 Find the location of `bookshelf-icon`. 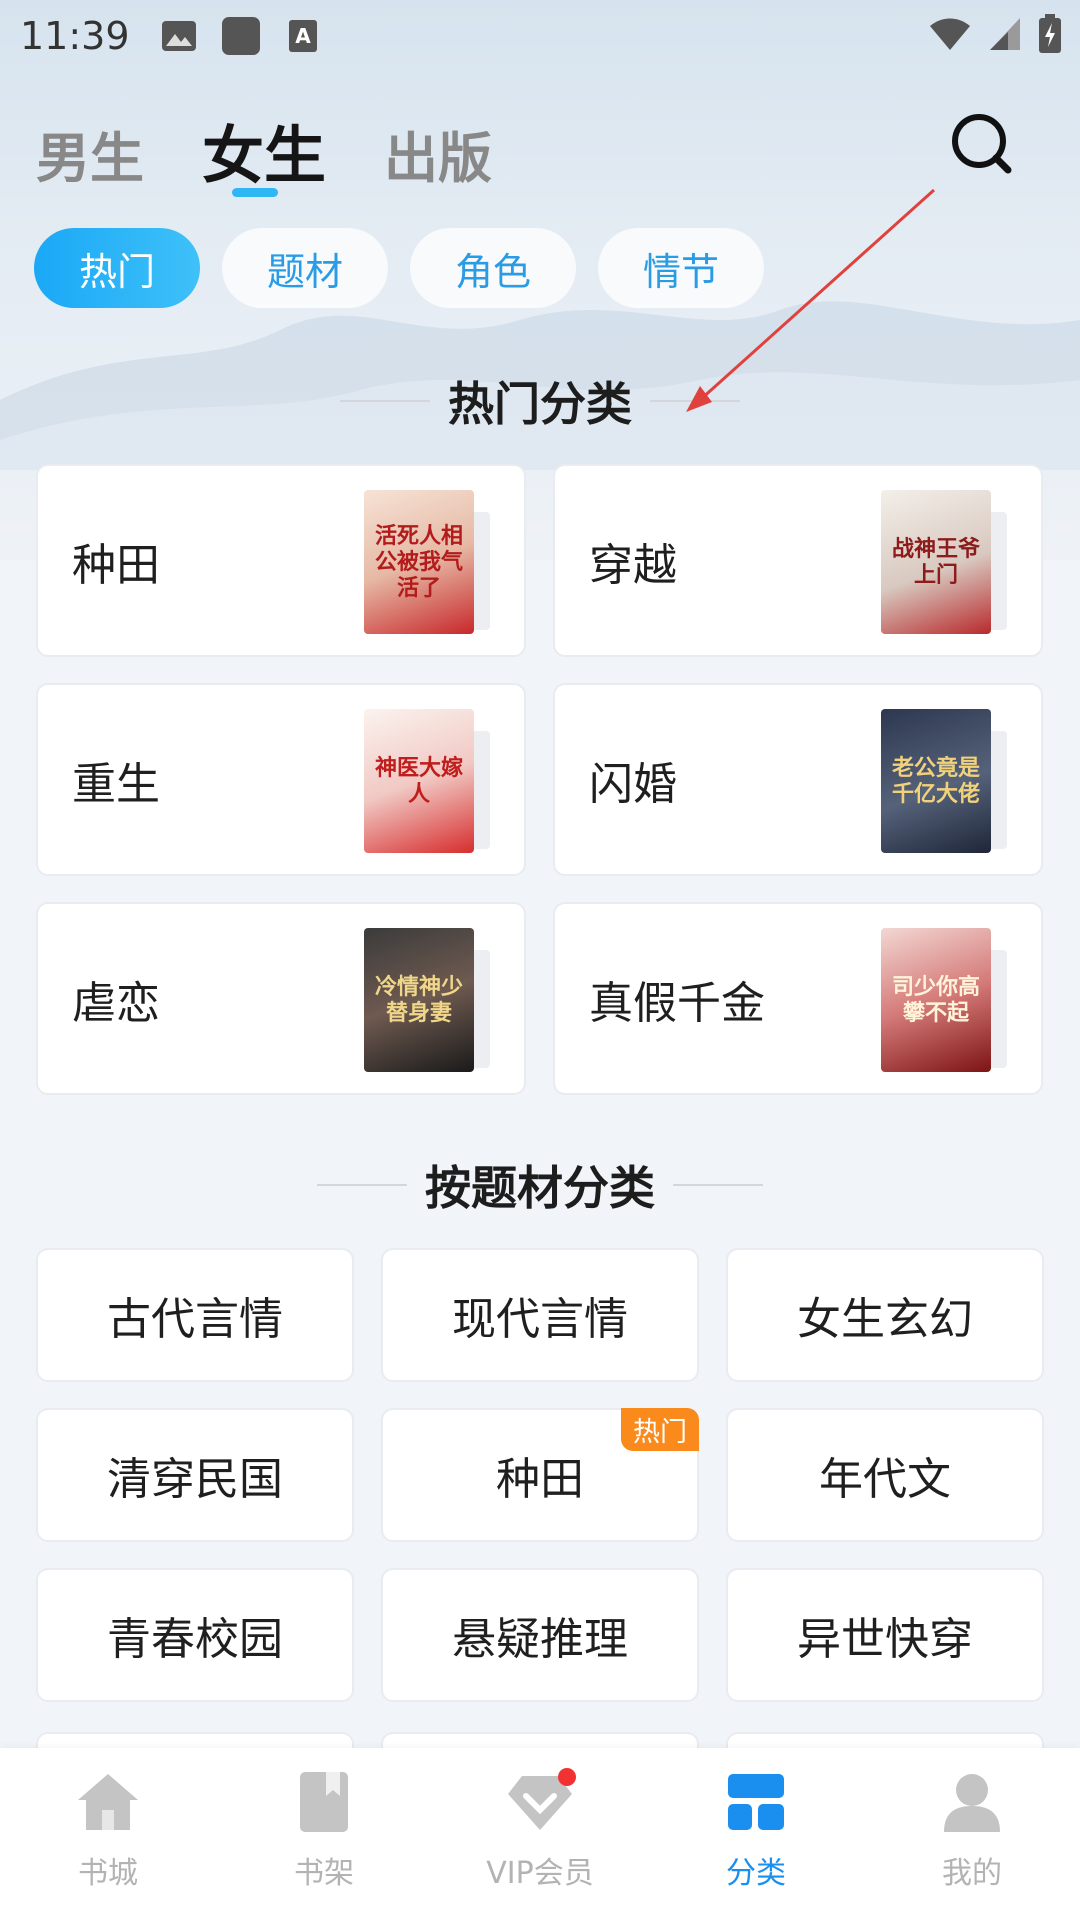

bookshelf-icon is located at coordinates (324, 1802).